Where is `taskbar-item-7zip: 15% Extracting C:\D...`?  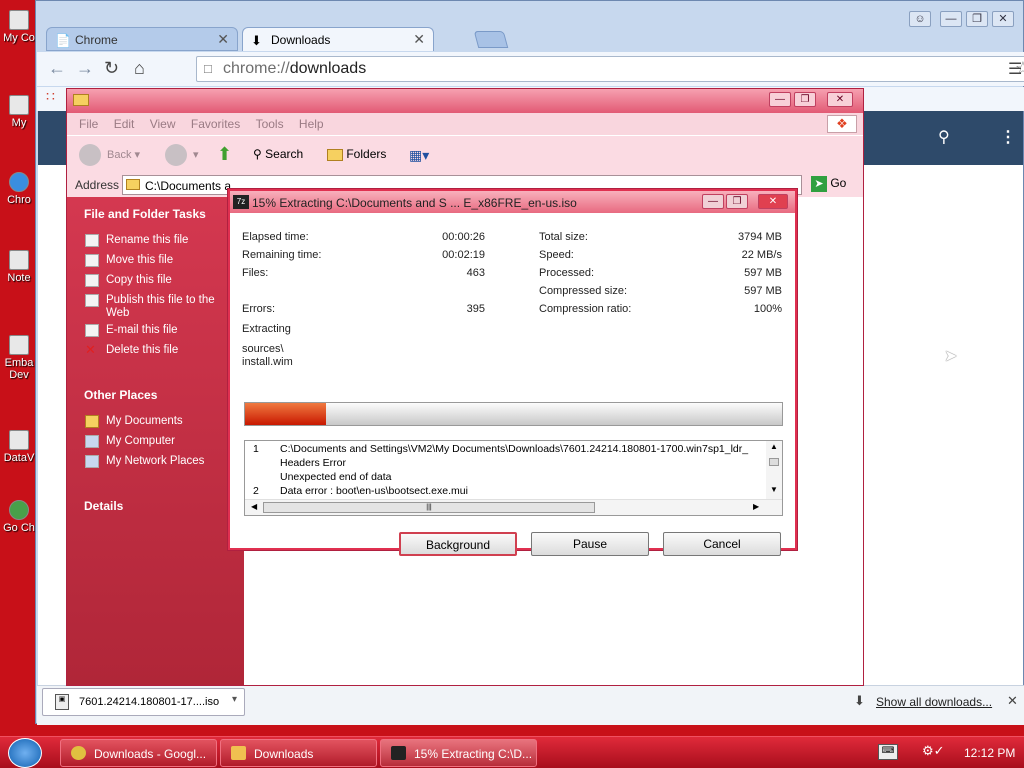
taskbar-item-7zip: 15% Extracting C:\D... is located at coordinates (458, 753).